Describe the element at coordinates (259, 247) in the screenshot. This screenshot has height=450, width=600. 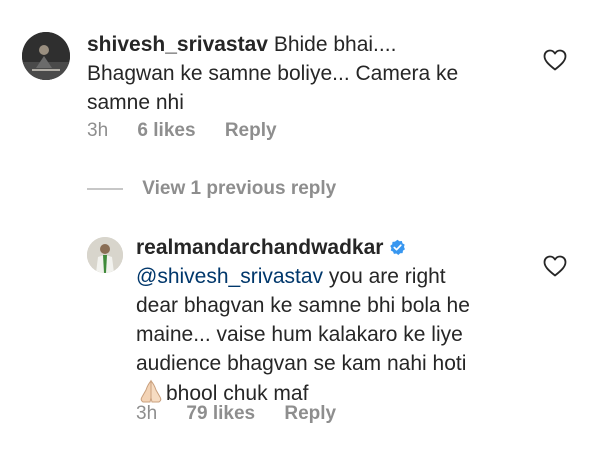
I see `comment-username: realmandarchandwadkar` at that location.